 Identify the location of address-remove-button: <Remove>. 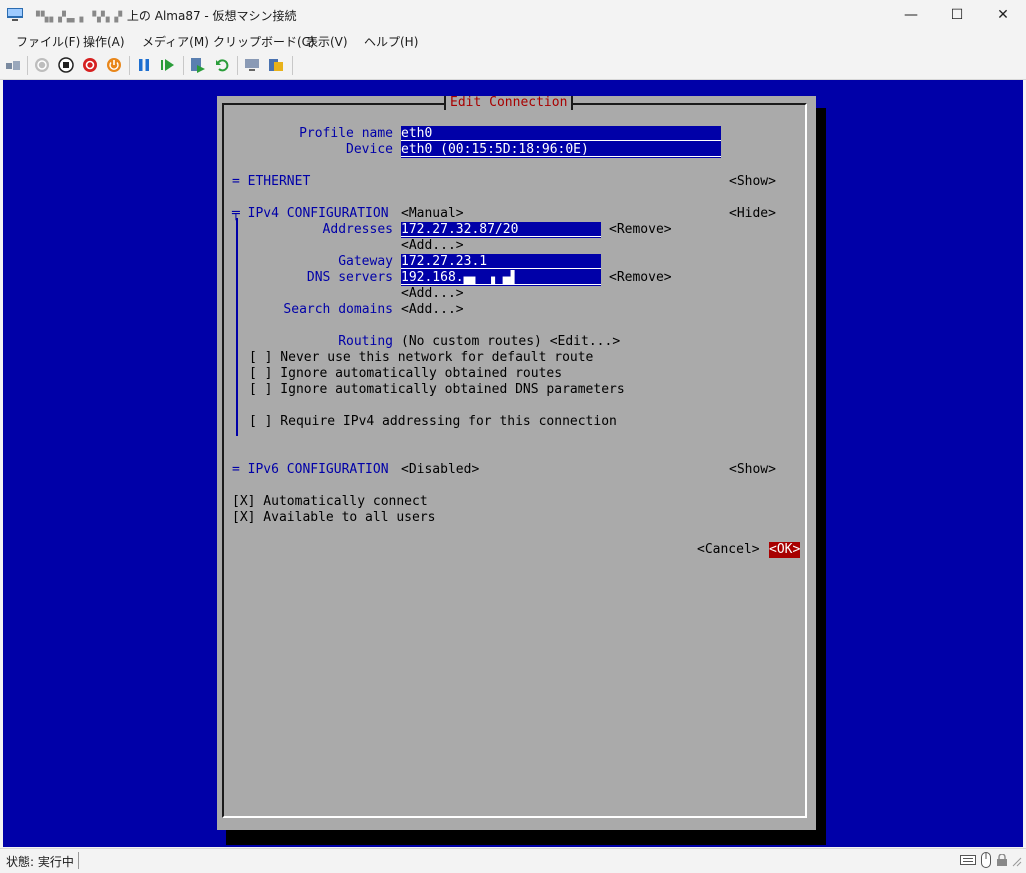
(640, 230).